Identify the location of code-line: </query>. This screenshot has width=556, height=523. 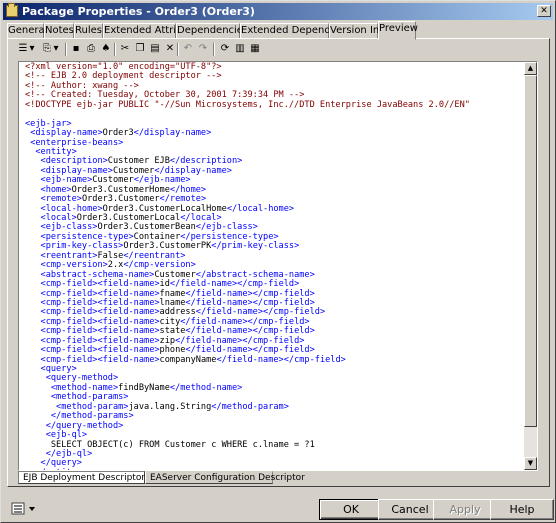
(61, 463).